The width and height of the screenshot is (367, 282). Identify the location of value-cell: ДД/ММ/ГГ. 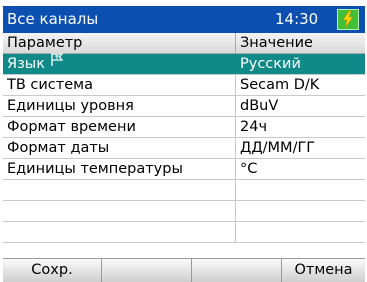
(278, 148).